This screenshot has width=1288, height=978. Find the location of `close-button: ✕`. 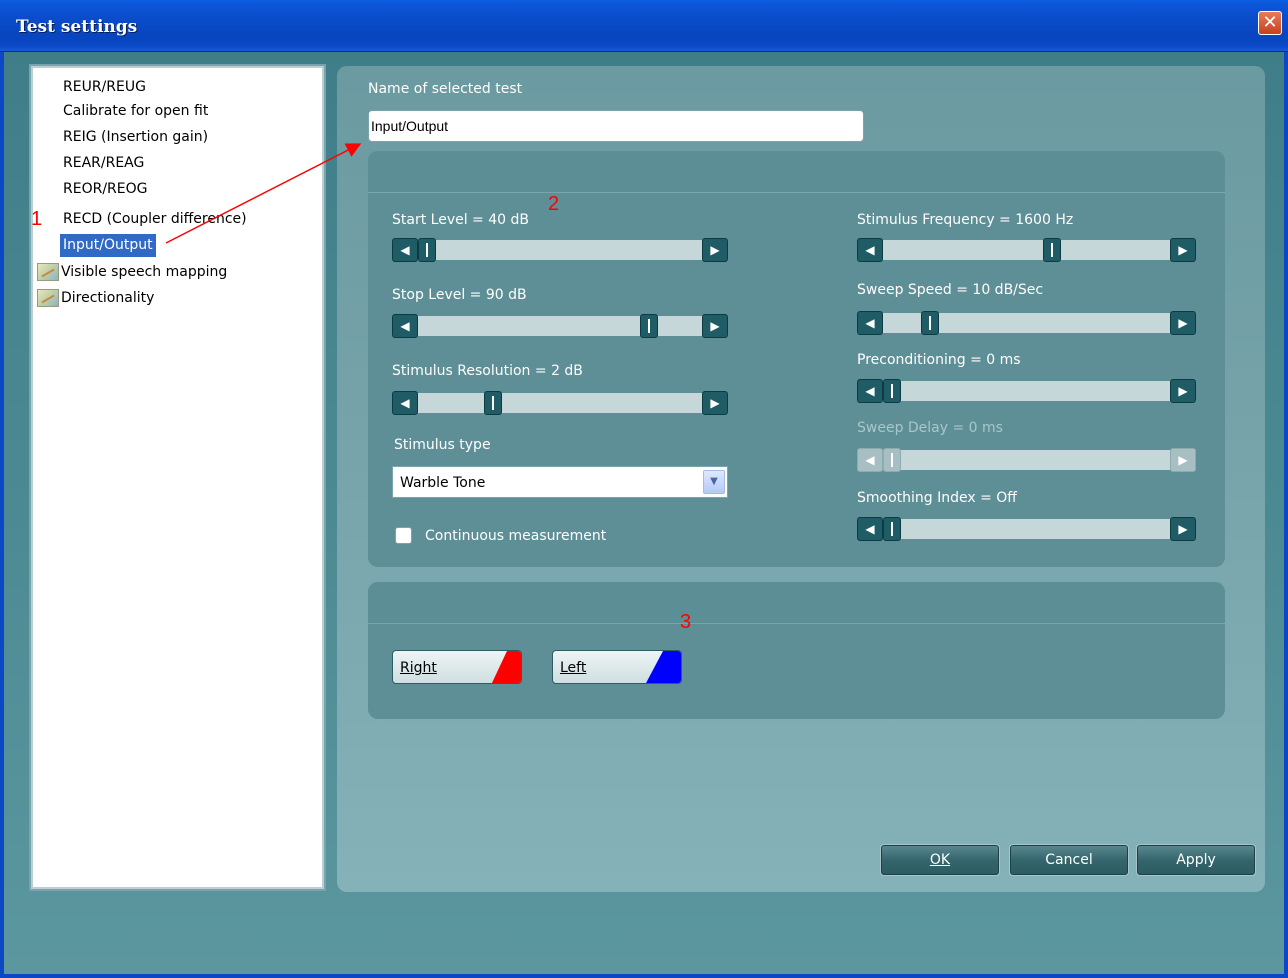

close-button: ✕ is located at coordinates (1270, 23).